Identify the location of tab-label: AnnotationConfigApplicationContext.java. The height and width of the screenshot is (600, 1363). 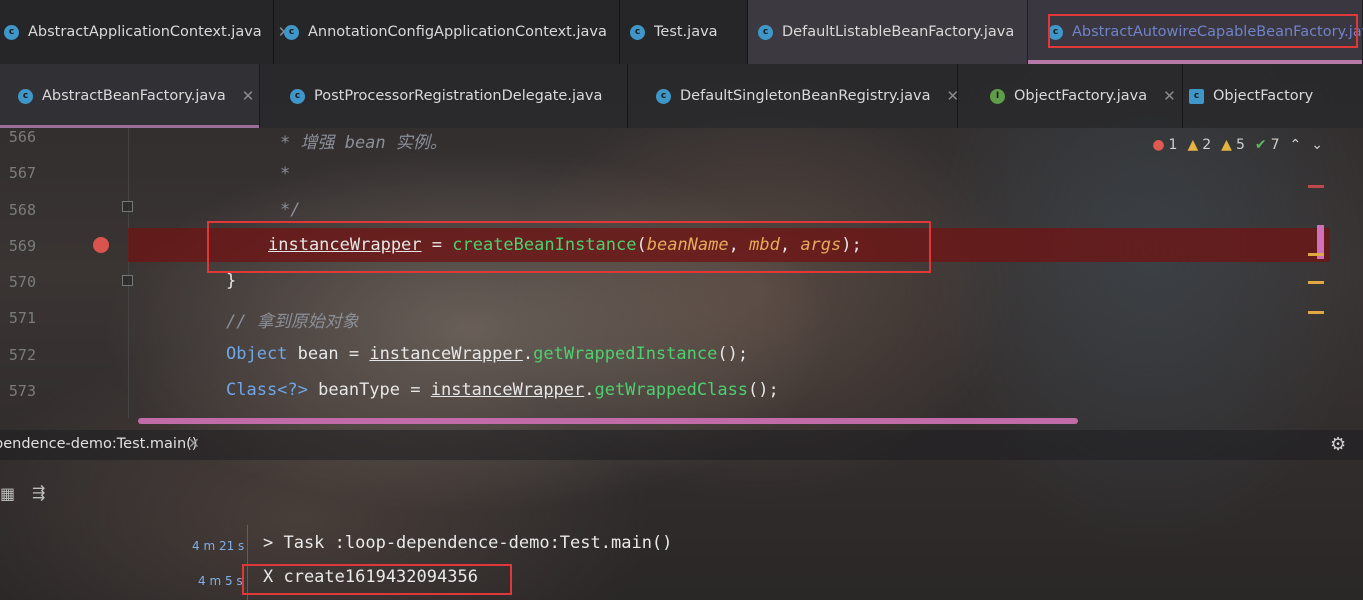
(457, 32).